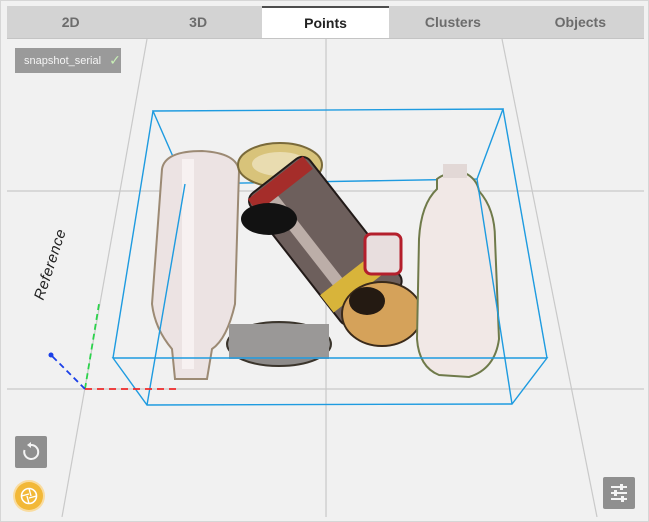 The height and width of the screenshot is (522, 649). I want to click on tab-clusters: Clusters, so click(452, 22).